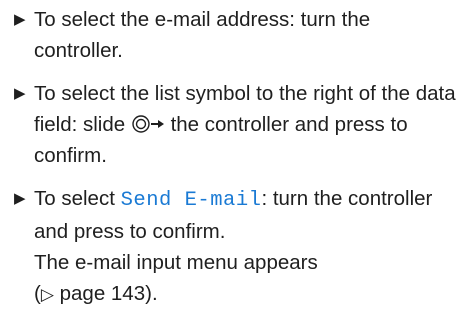  Describe the element at coordinates (74, 198) in the screenshot. I see `step-text-before: To select` at that location.